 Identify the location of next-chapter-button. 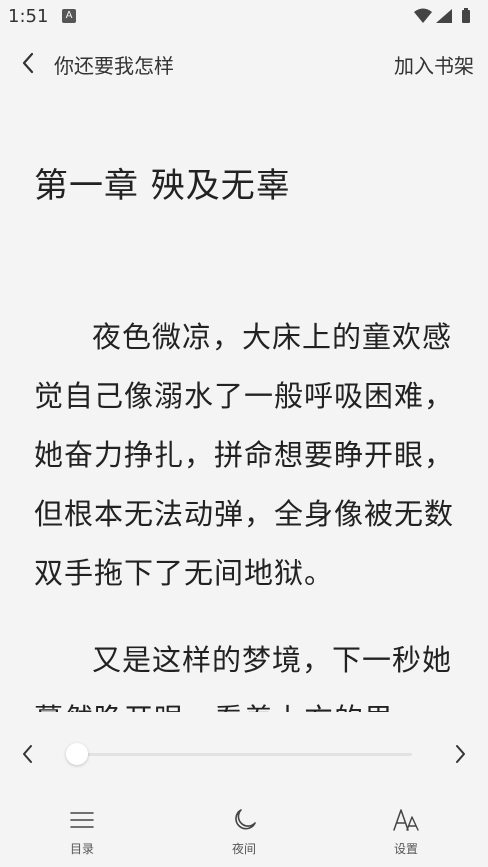
(460, 754).